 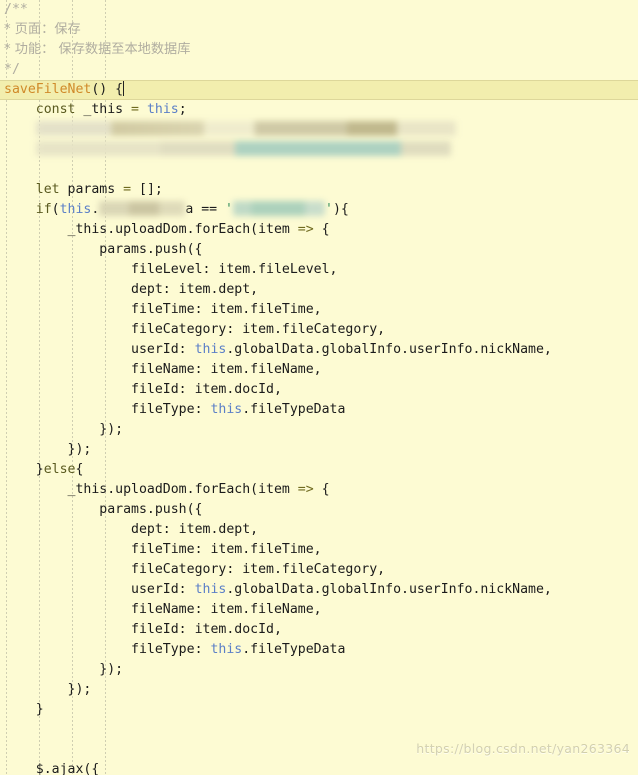 What do you see at coordinates (103, 109) in the screenshot?
I see `code-token-plain: _this` at bounding box center [103, 109].